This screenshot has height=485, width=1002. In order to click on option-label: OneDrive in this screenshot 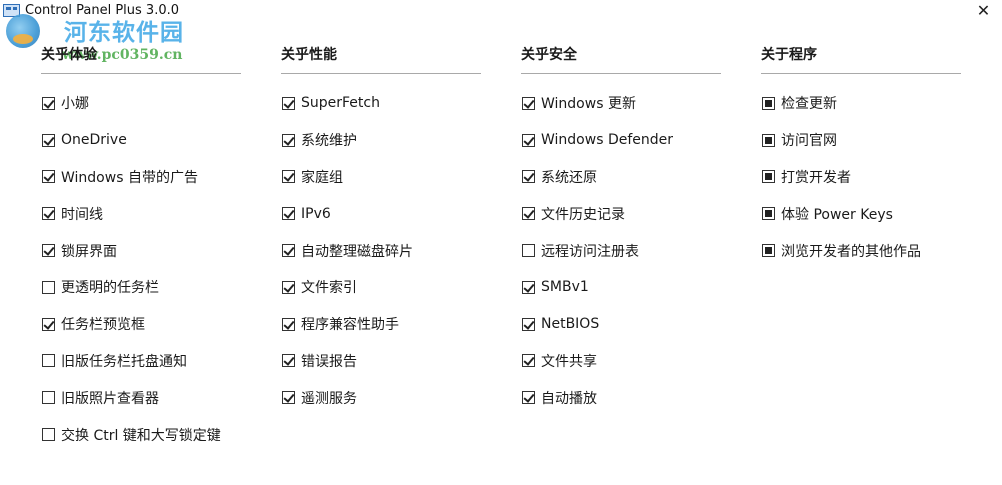, I will do `click(94, 140)`.